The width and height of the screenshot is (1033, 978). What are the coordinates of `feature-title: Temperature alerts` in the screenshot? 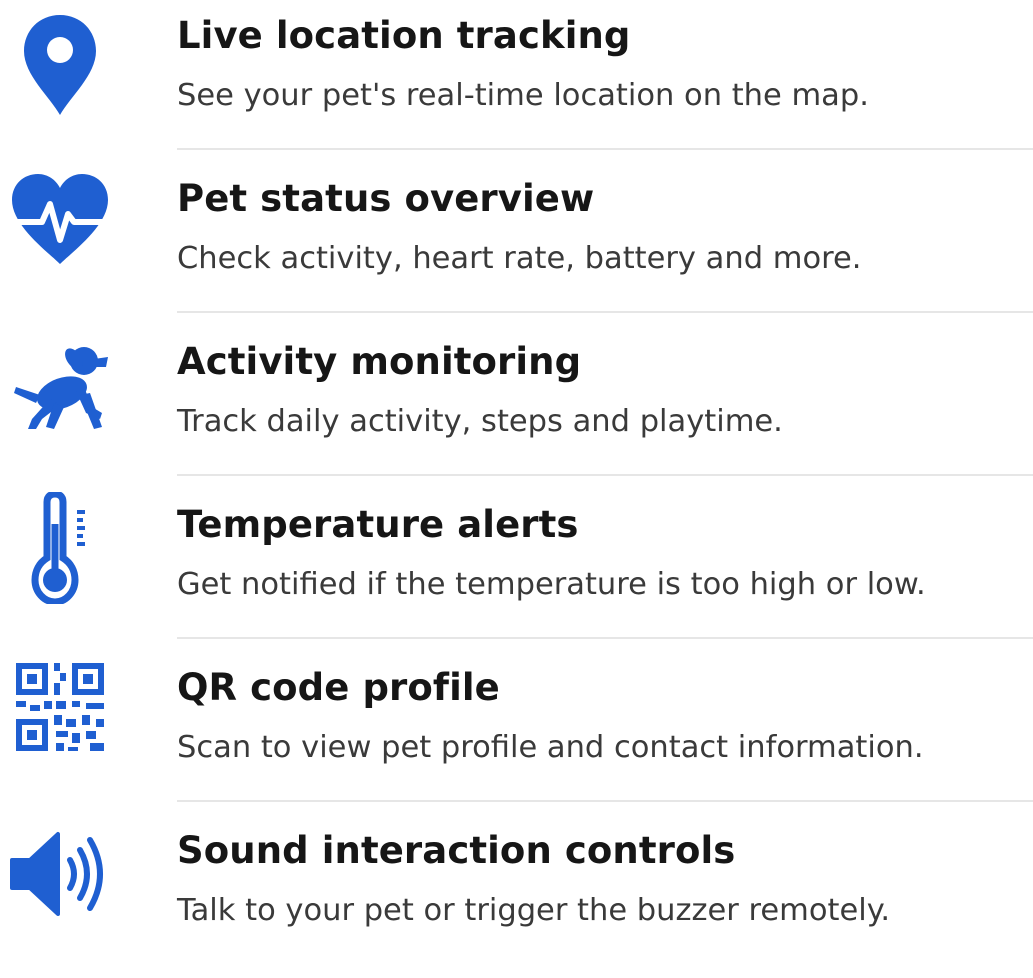 It's located at (378, 524).